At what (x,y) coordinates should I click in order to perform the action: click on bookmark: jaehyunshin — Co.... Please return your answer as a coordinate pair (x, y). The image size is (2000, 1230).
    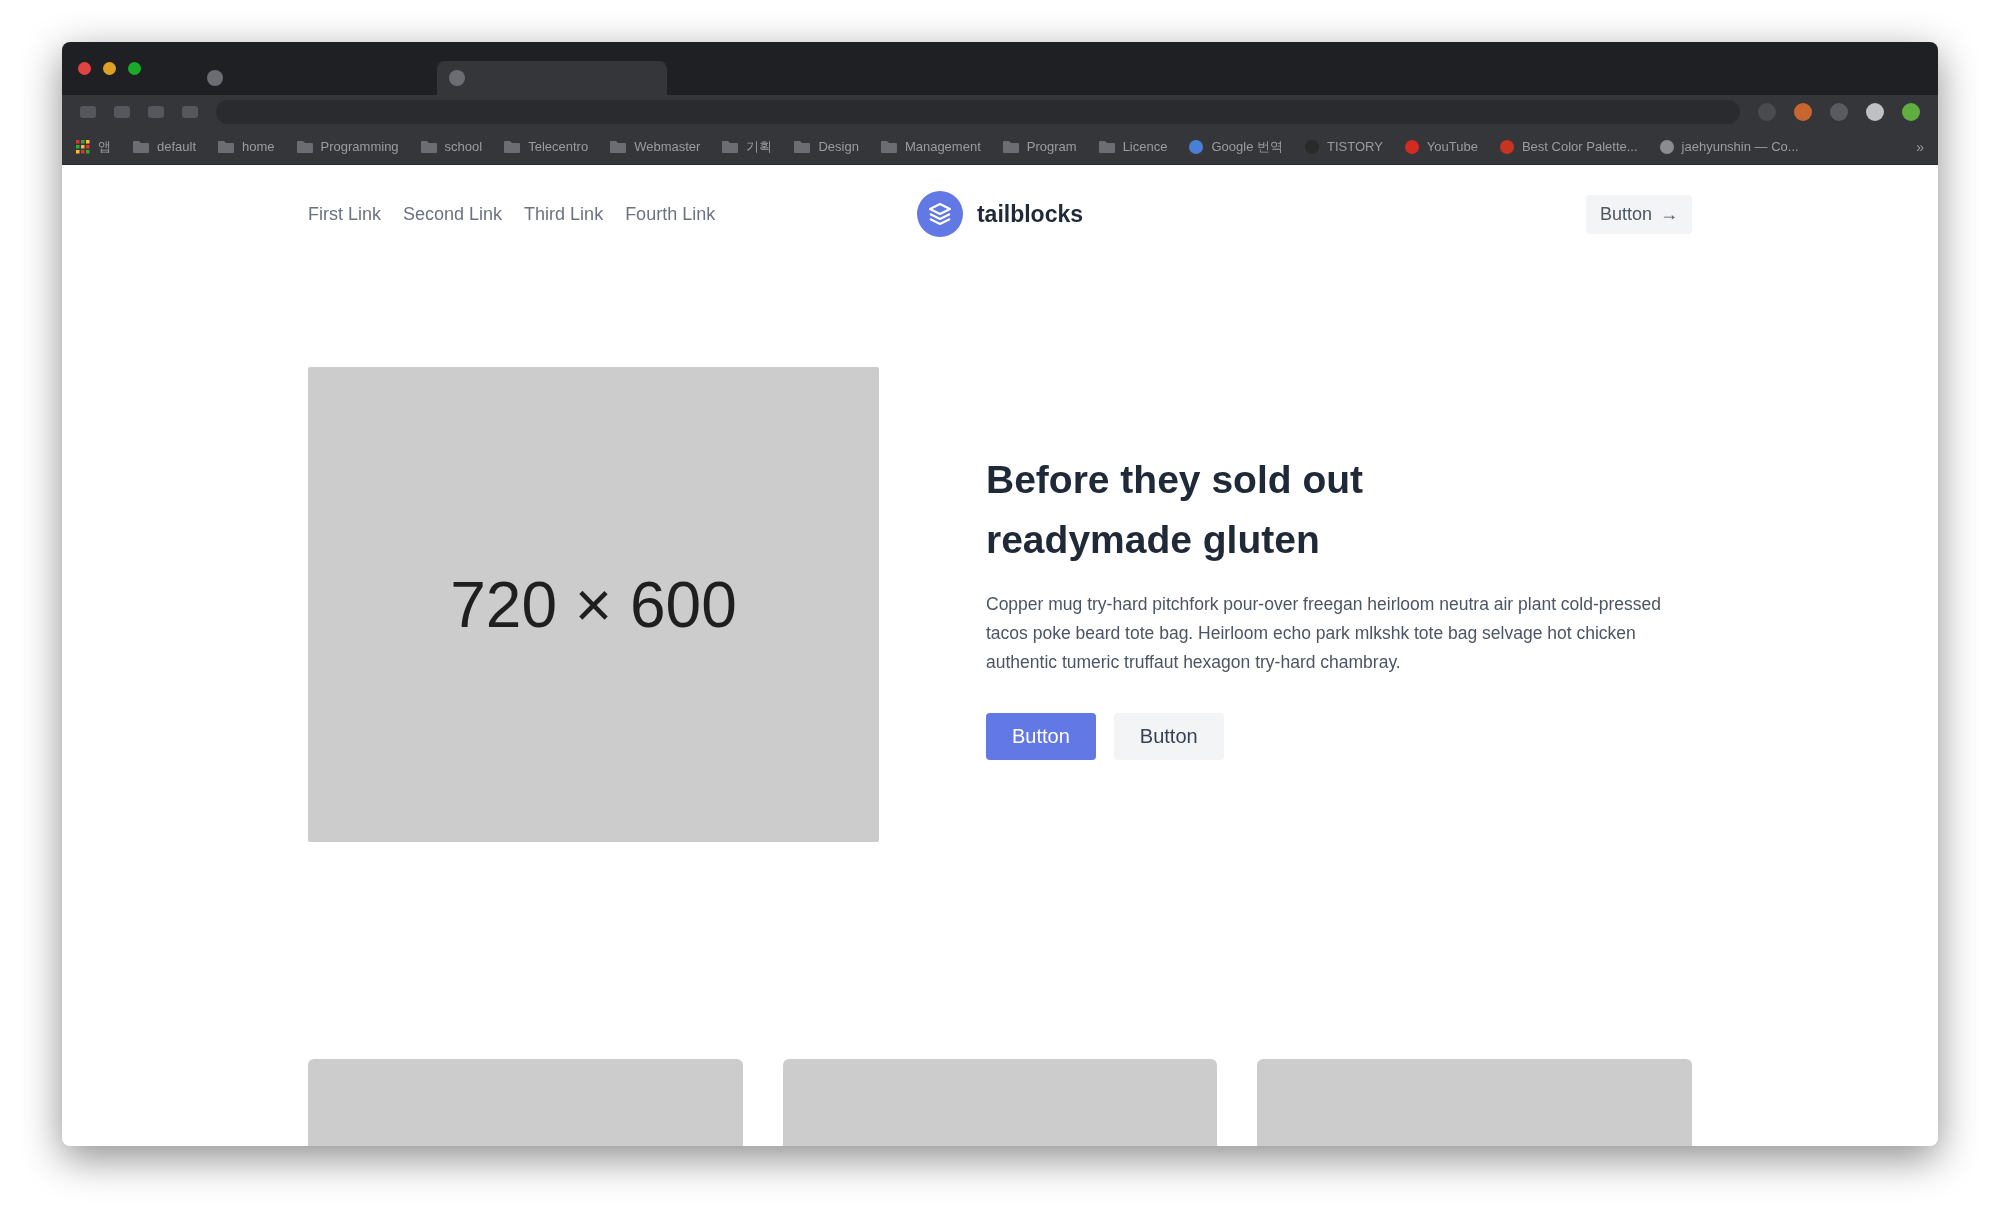
    Looking at the image, I should click on (1729, 146).